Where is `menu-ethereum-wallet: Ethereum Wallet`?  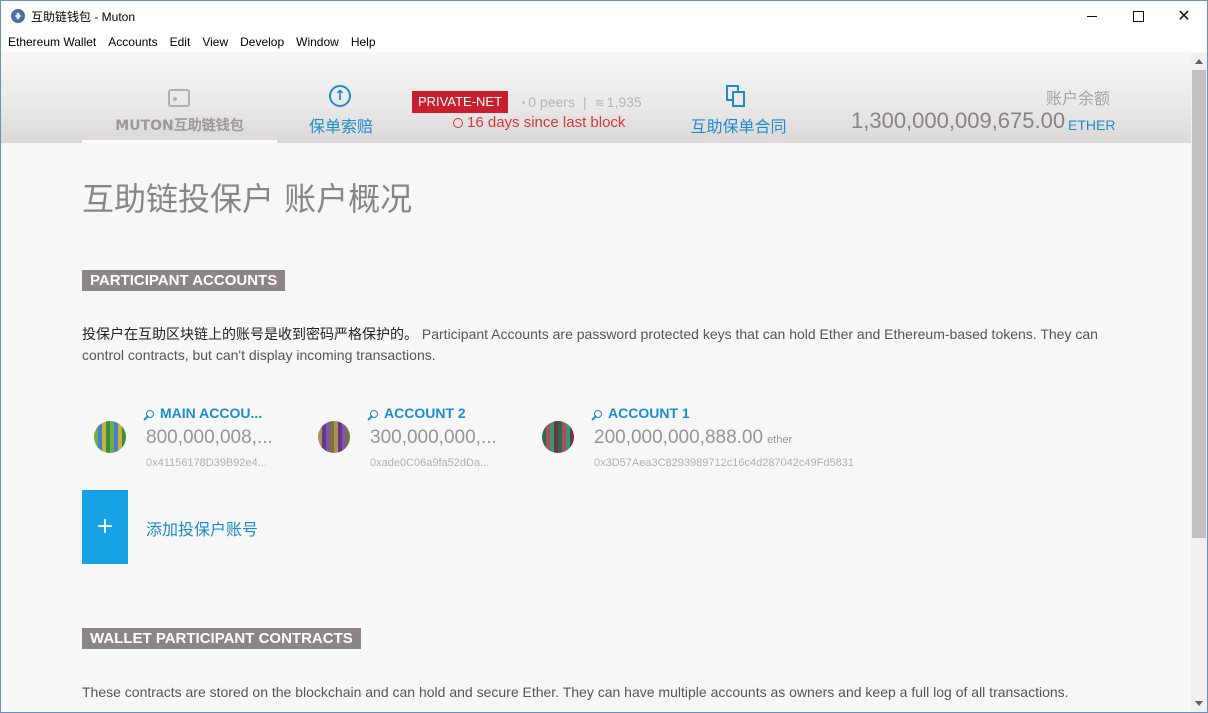
menu-ethereum-wallet: Ethereum Wallet is located at coordinates (52, 42).